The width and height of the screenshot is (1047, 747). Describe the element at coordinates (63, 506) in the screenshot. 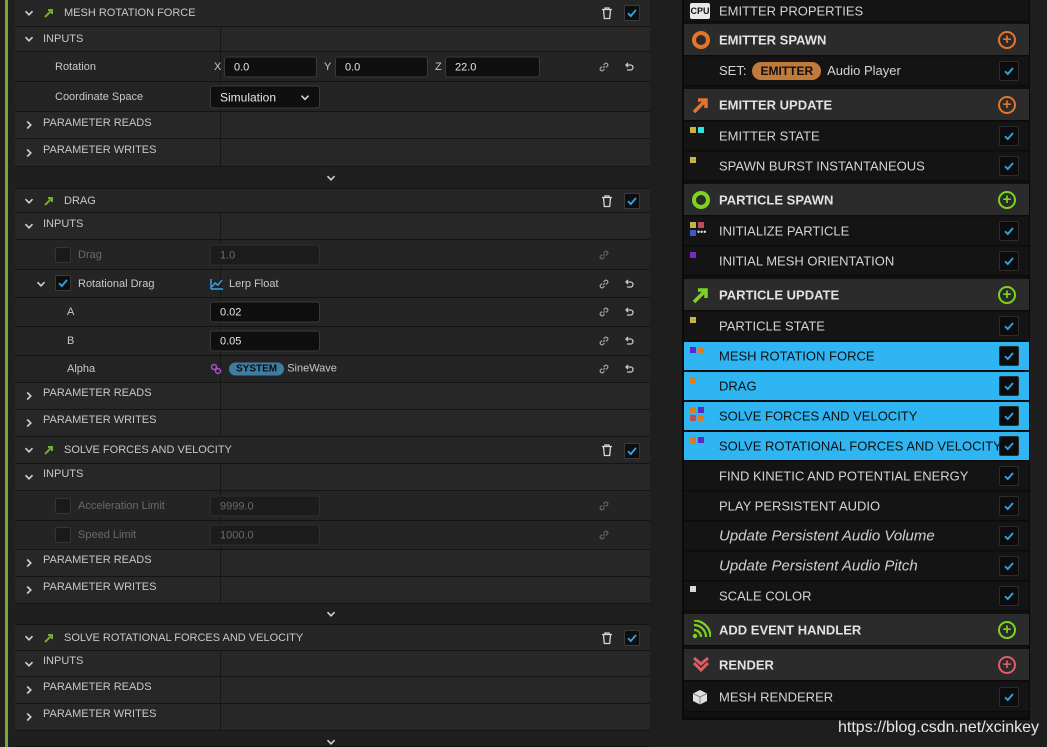

I see `acceleration-limit-checkbox` at that location.